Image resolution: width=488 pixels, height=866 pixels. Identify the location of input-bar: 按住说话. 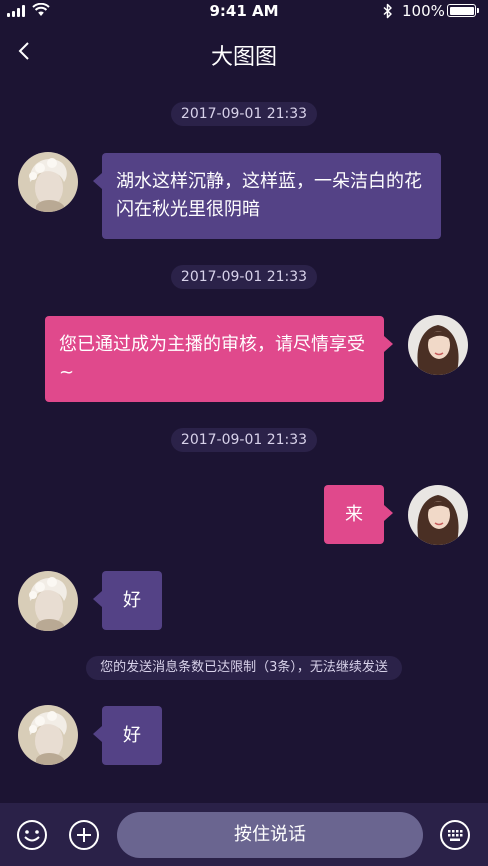
(244, 834).